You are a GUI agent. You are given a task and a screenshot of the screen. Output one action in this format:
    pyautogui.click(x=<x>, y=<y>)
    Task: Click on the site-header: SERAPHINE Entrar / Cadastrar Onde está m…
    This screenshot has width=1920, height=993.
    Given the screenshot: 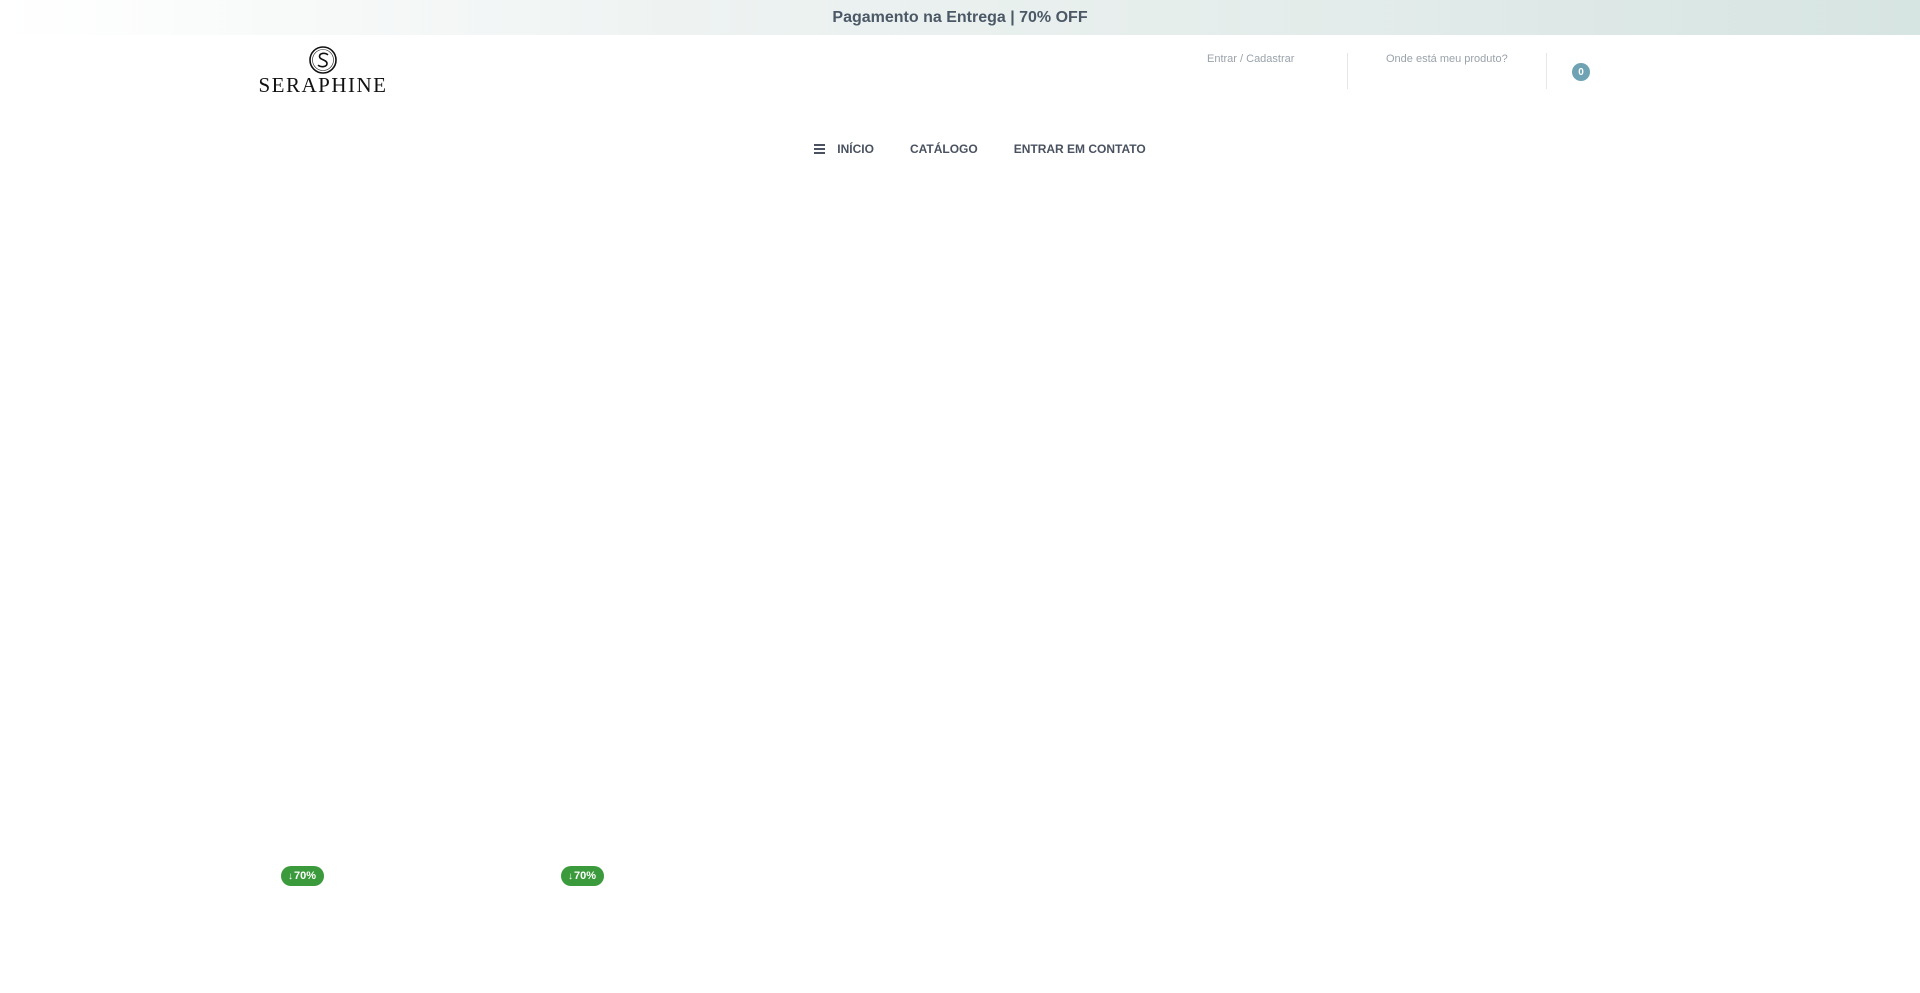 What is the action you would take?
    pyautogui.click(x=960, y=75)
    